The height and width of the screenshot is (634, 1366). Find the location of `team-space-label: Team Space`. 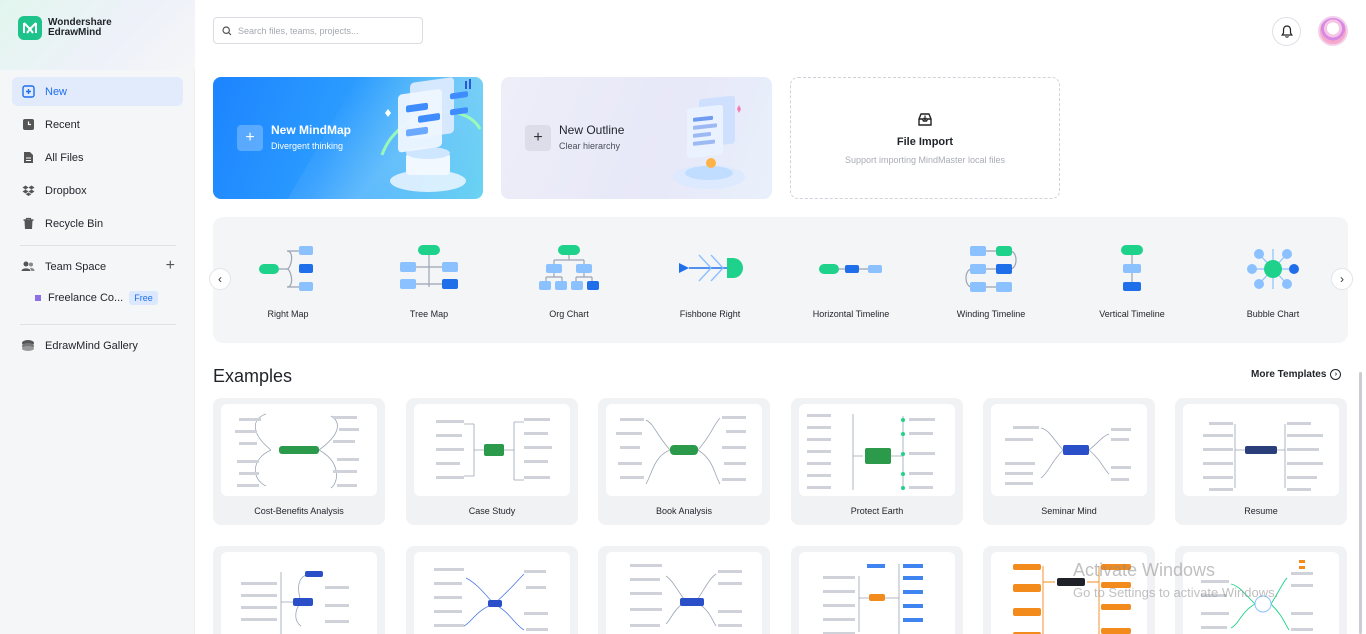

team-space-label: Team Space is located at coordinates (76, 267).